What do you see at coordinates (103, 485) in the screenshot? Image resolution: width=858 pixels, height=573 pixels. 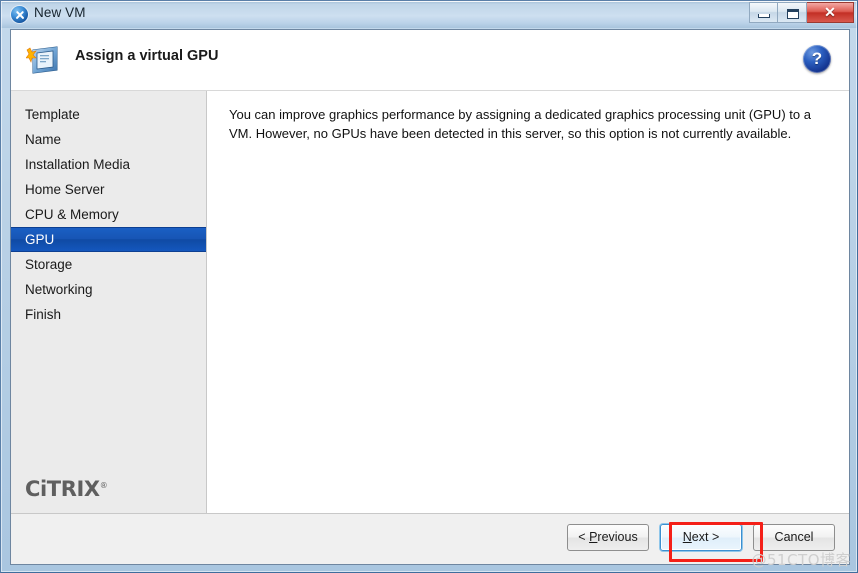 I see `citrix-logo-mark: ®` at bounding box center [103, 485].